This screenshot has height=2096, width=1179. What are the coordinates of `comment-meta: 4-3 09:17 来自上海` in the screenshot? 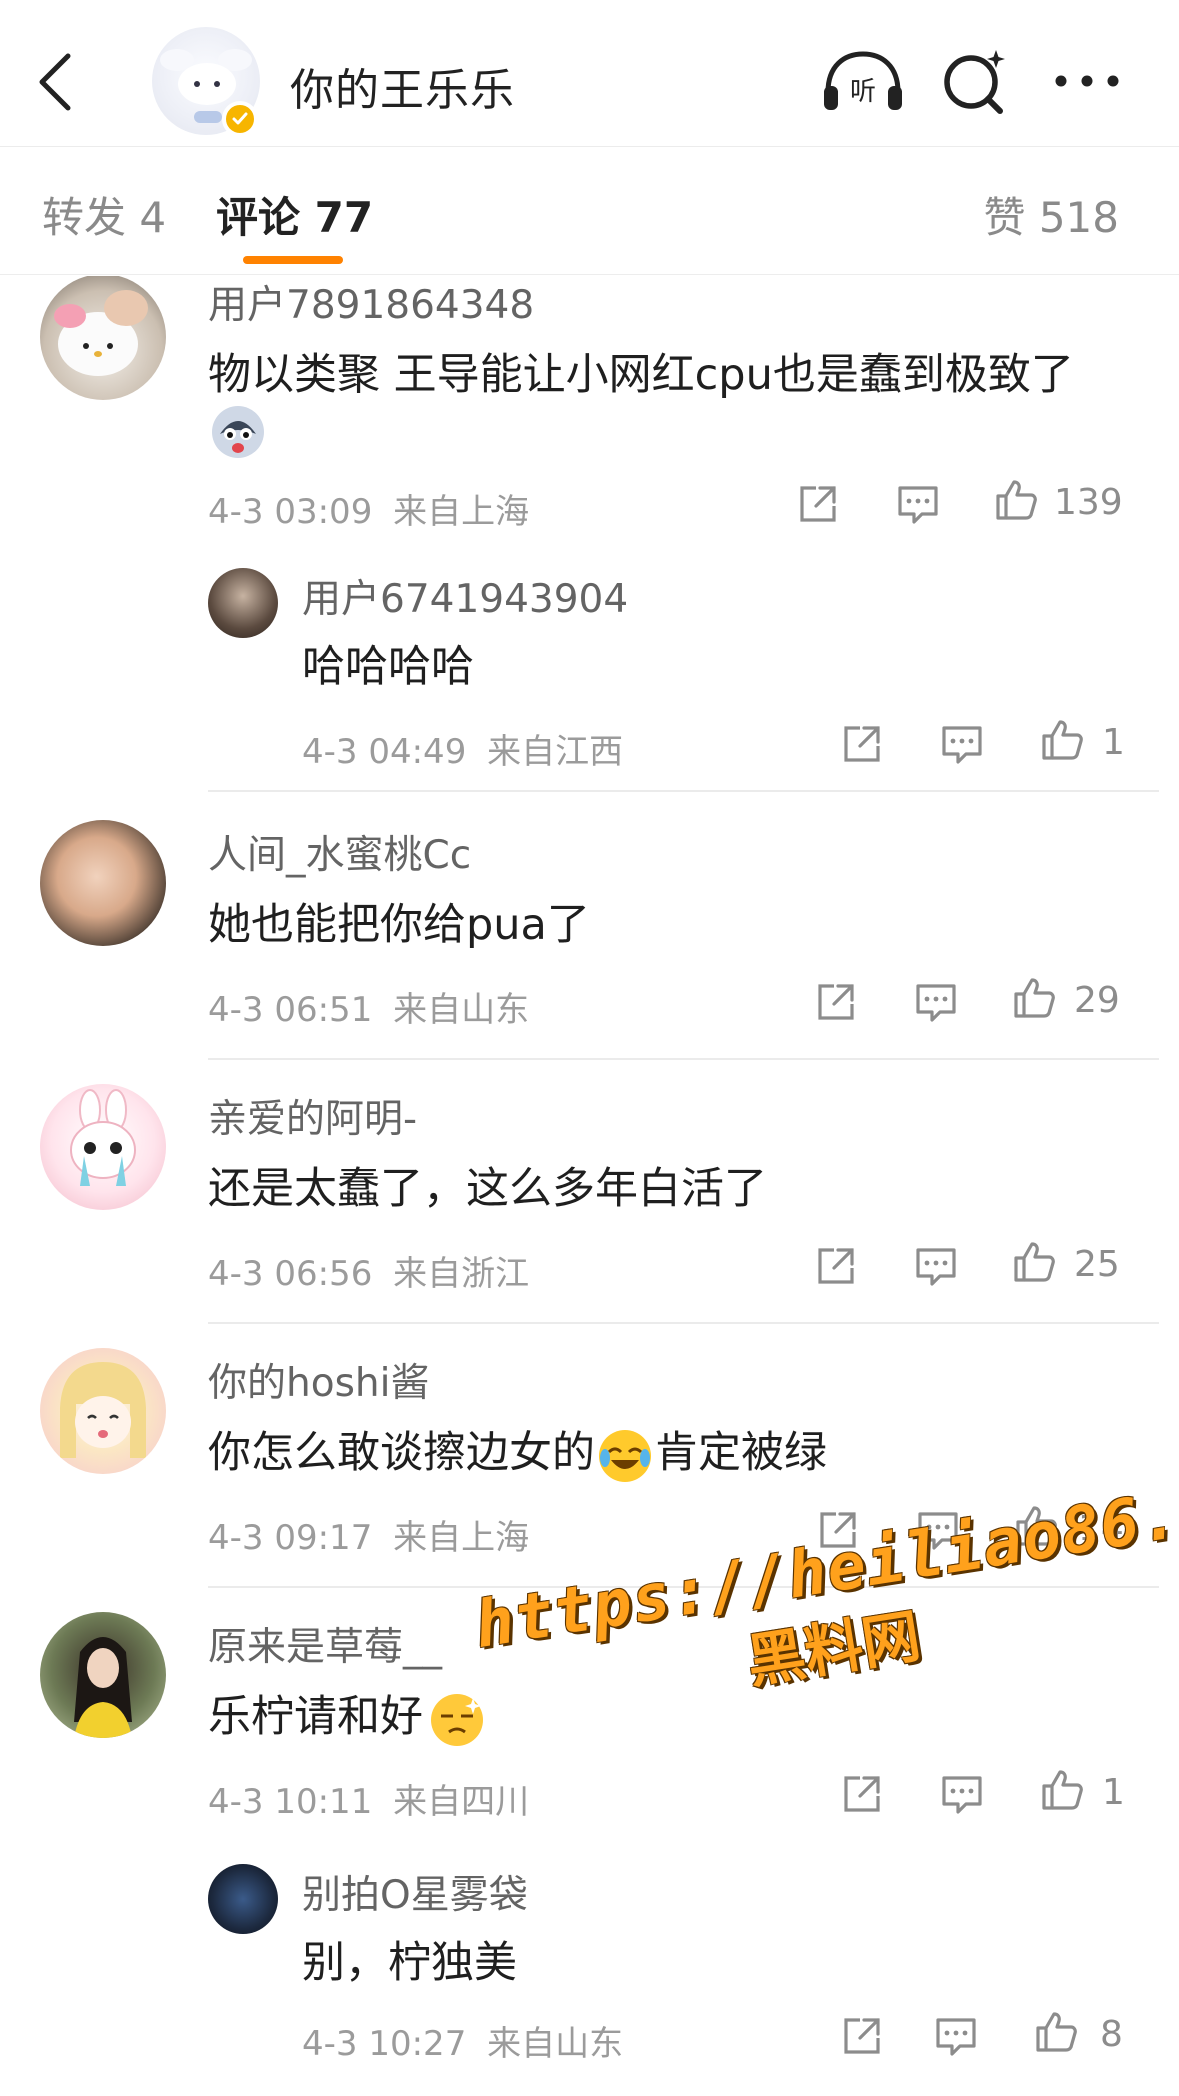 It's located at (368, 1534).